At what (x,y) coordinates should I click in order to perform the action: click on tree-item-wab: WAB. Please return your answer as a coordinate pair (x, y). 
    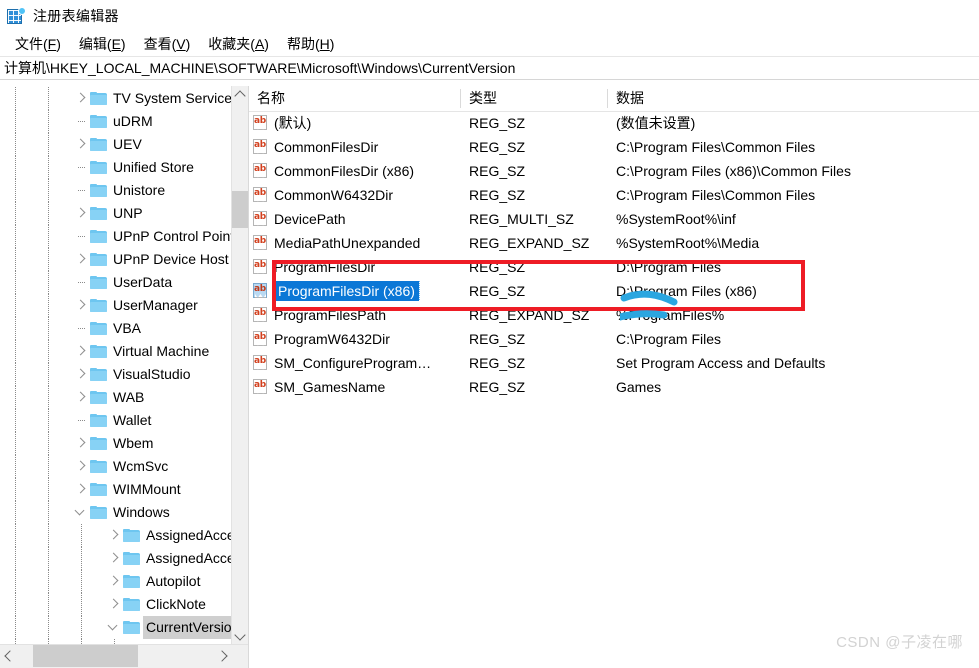
    Looking at the image, I should click on (116, 397).